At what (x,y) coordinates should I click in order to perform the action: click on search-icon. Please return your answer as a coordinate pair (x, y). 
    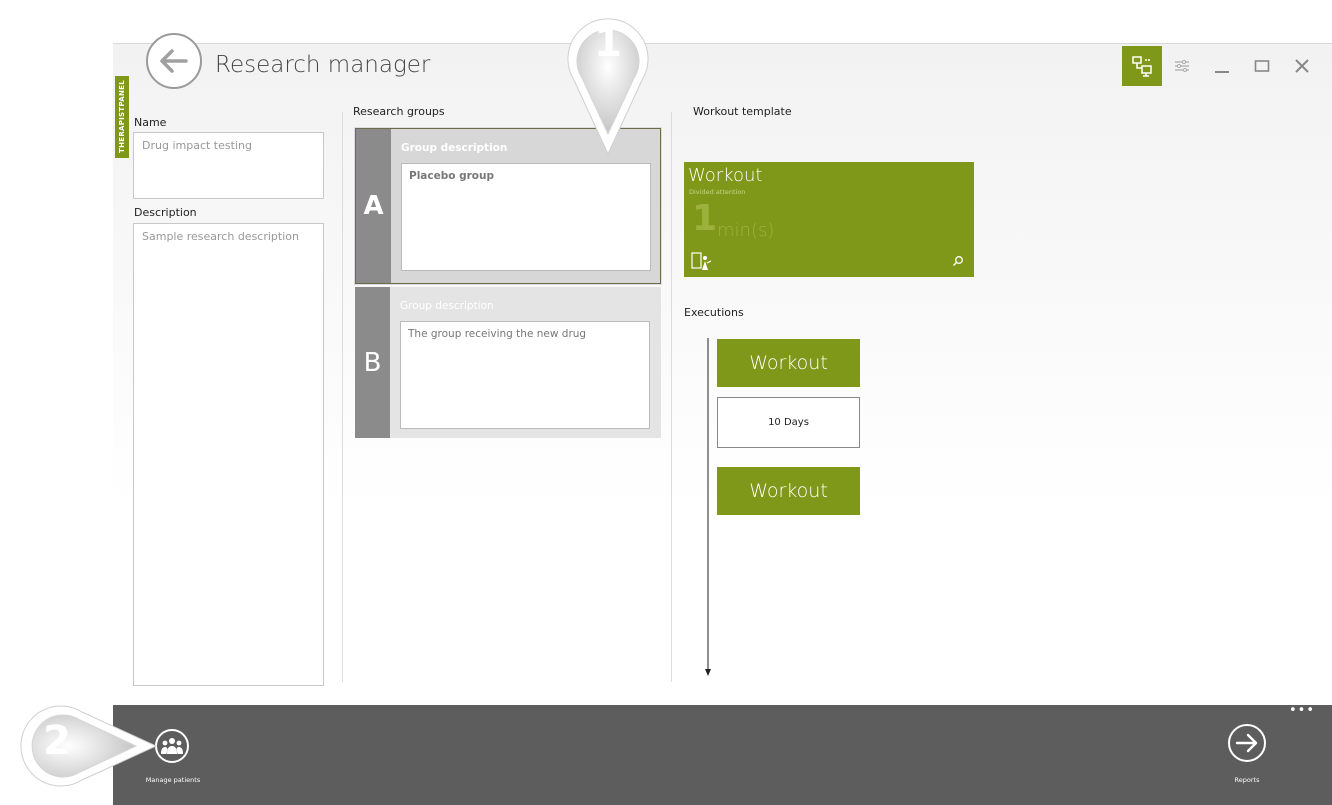
    Looking at the image, I should click on (958, 261).